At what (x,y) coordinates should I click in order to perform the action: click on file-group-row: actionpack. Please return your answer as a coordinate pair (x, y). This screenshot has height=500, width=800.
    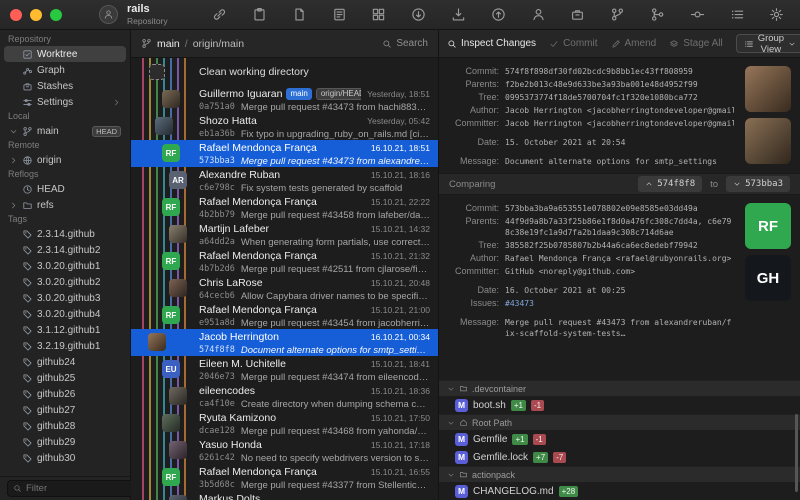
    Looking at the image, I should click on (619, 474).